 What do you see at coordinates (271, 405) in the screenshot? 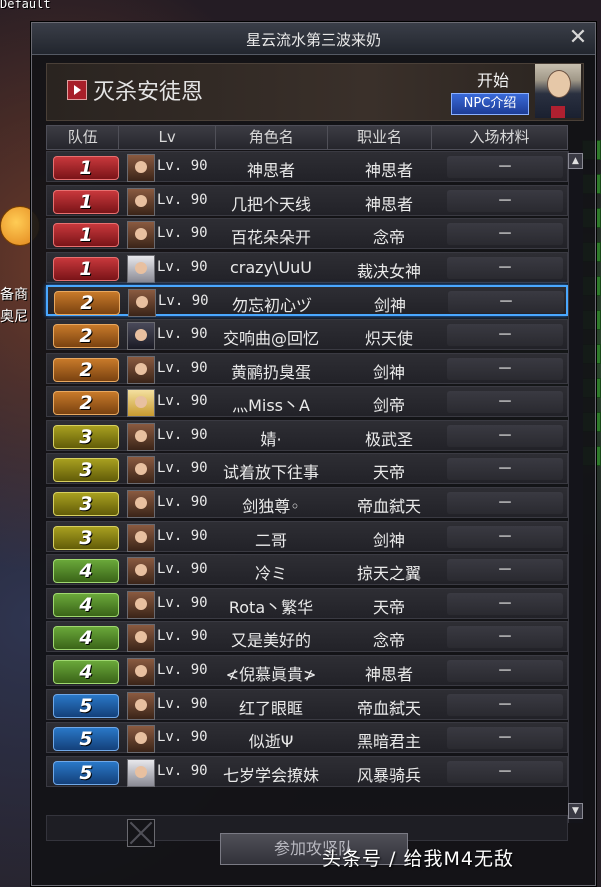
I see `member-name: 灬Miss丶A` at bounding box center [271, 405].